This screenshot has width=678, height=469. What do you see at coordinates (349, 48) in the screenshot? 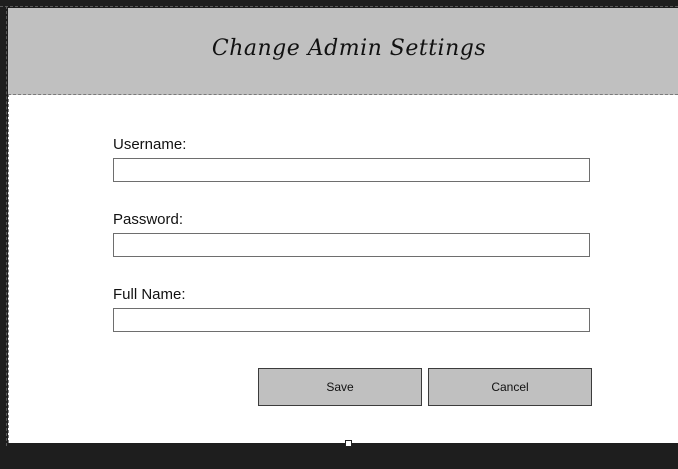
I see `form-title: Change Admin Settings` at bounding box center [349, 48].